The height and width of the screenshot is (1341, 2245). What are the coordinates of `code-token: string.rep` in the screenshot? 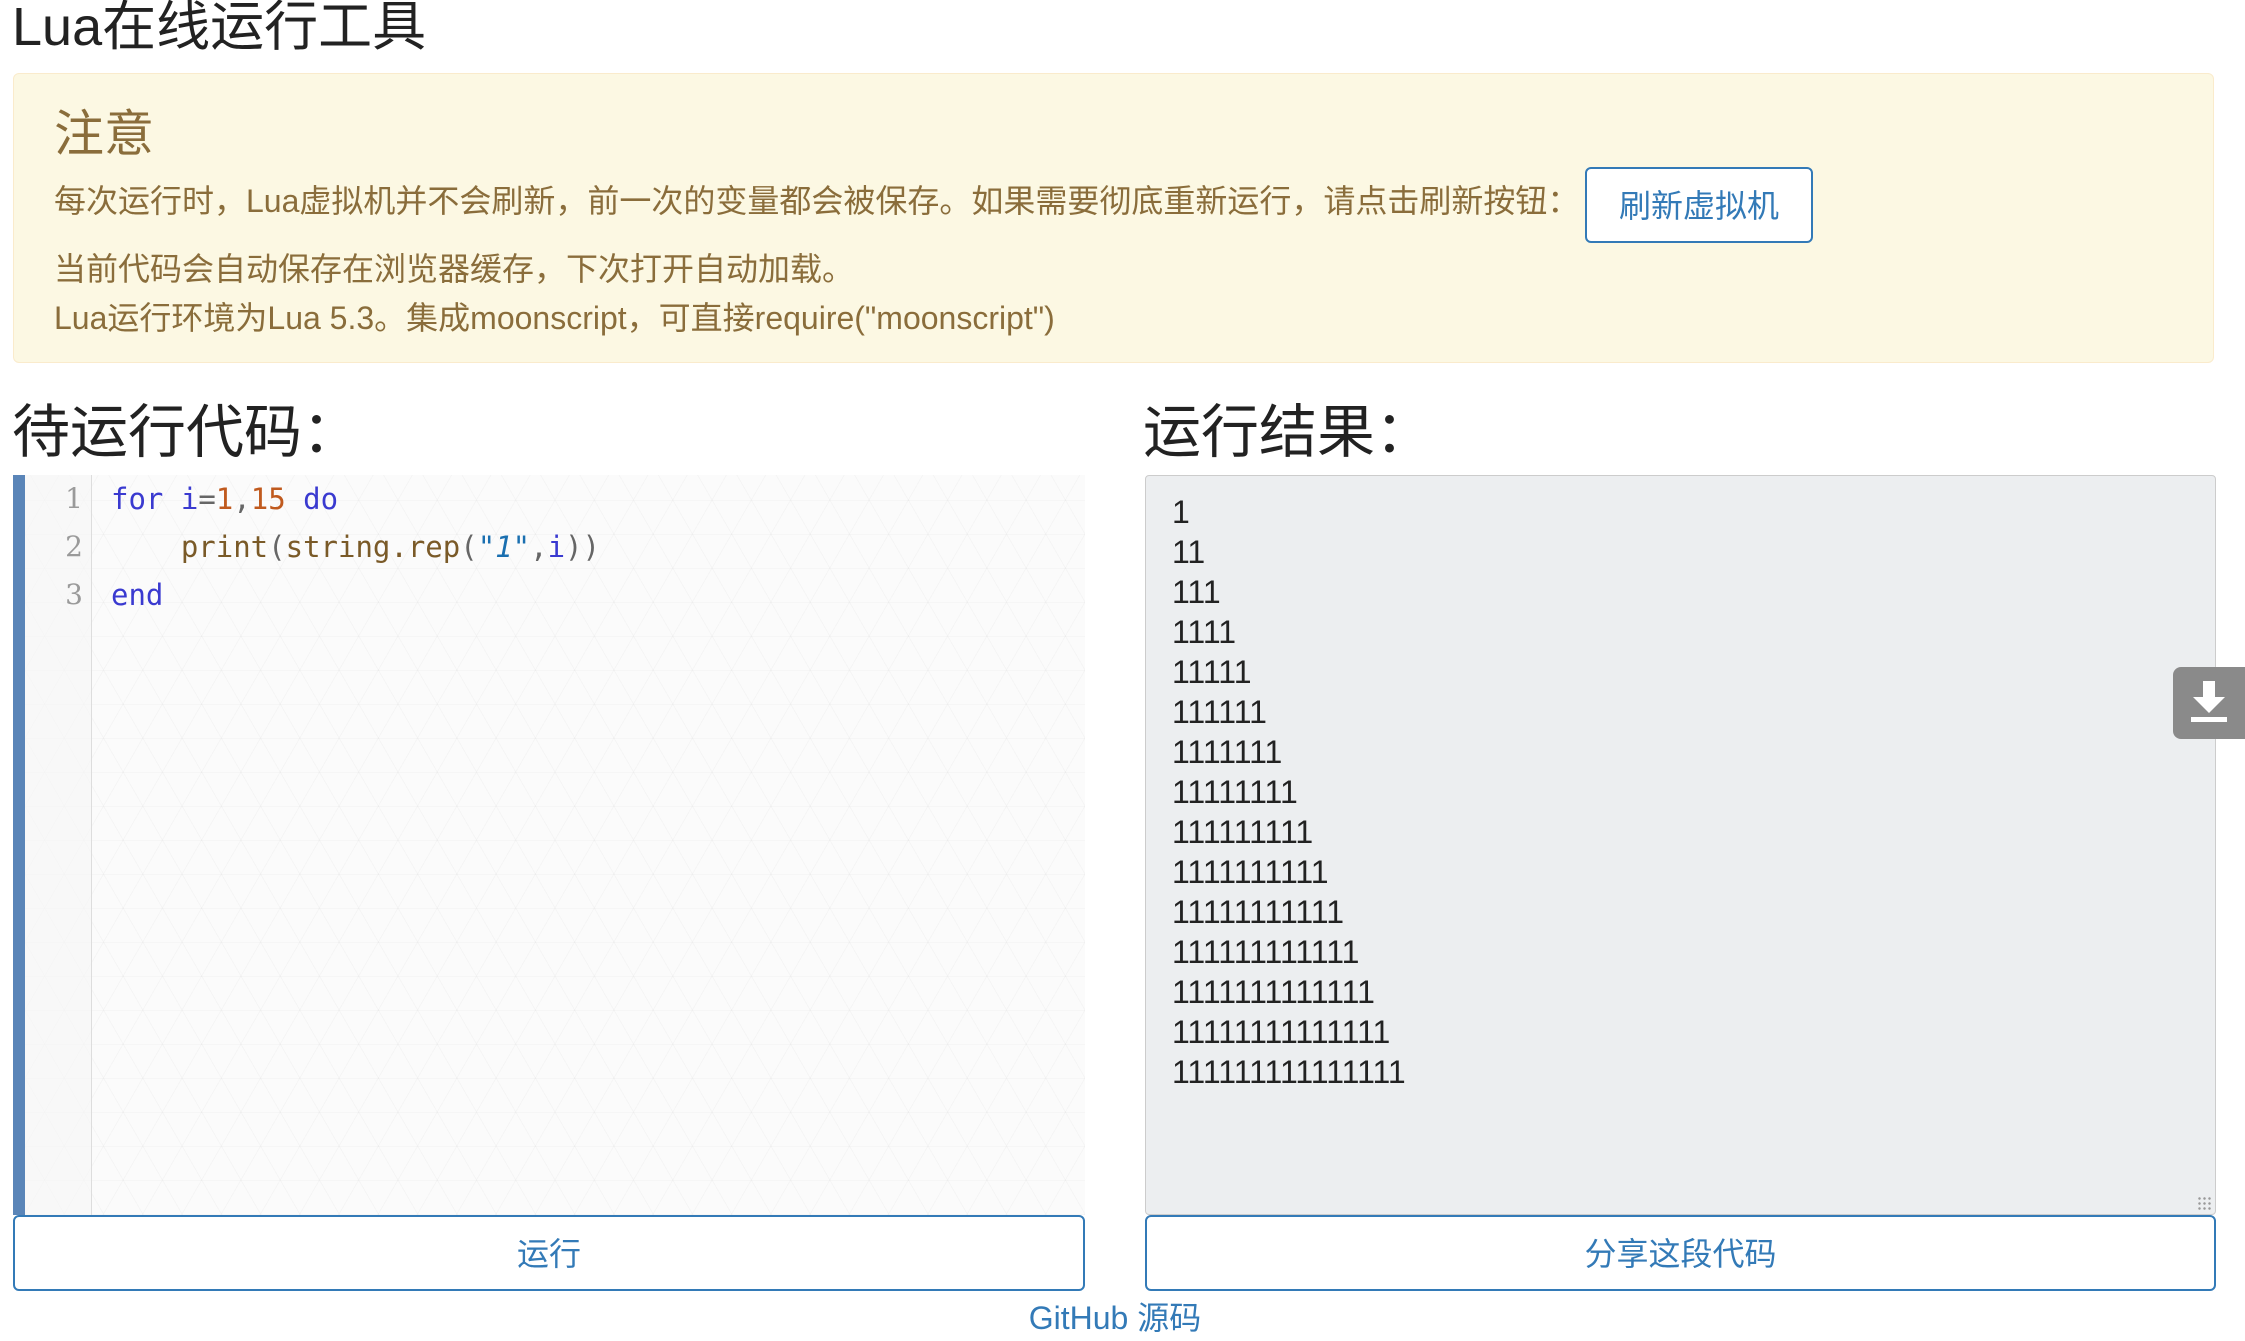 It's located at (373, 547).